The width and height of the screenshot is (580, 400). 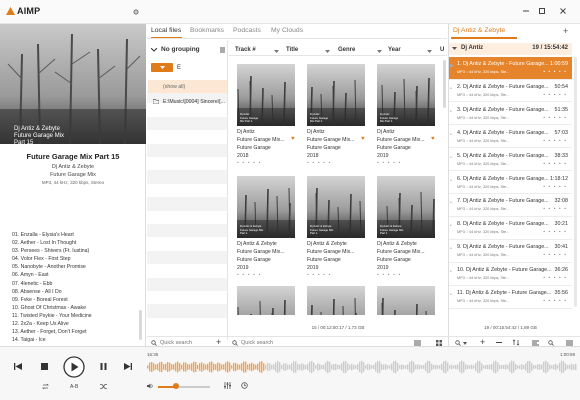 What do you see at coordinates (103, 386) in the screenshot?
I see `shuffle-icon` at bounding box center [103, 386].